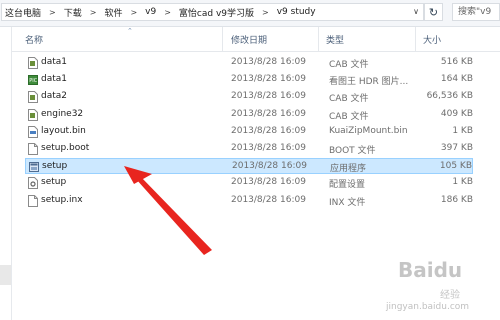 Image resolution: width=500 pixels, height=320 pixels. What do you see at coordinates (174, 215) in the screenshot?
I see `arrow-shaft` at bounding box center [174, 215].